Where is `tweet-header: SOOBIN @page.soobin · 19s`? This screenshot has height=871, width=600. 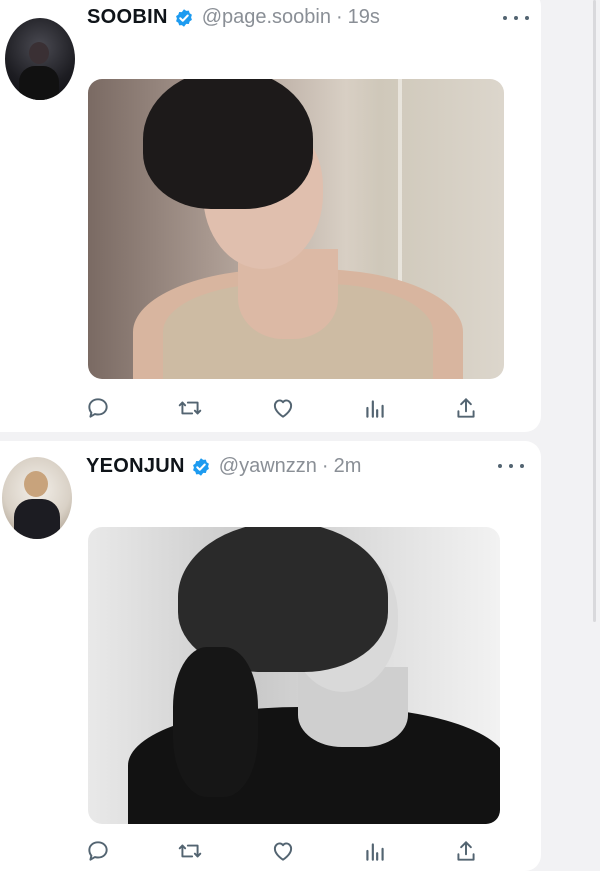 tweet-header: SOOBIN @page.soobin · 19s is located at coordinates (233, 17).